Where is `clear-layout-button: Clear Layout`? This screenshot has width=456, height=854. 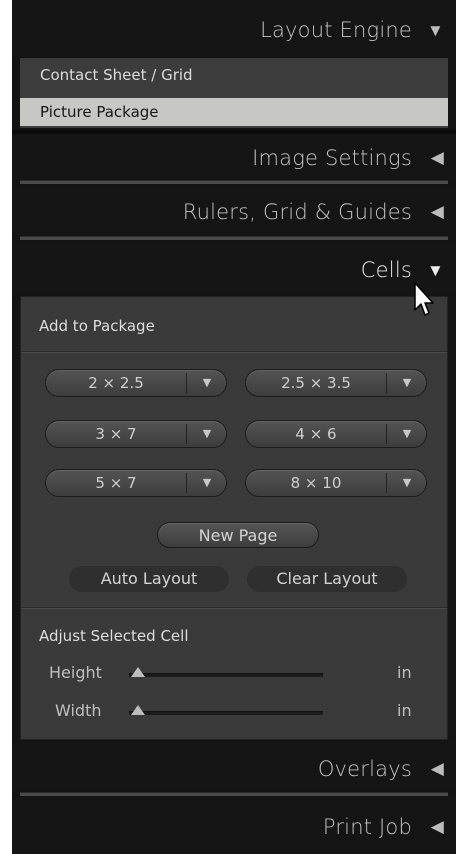
clear-layout-button: Clear Layout is located at coordinates (327, 579).